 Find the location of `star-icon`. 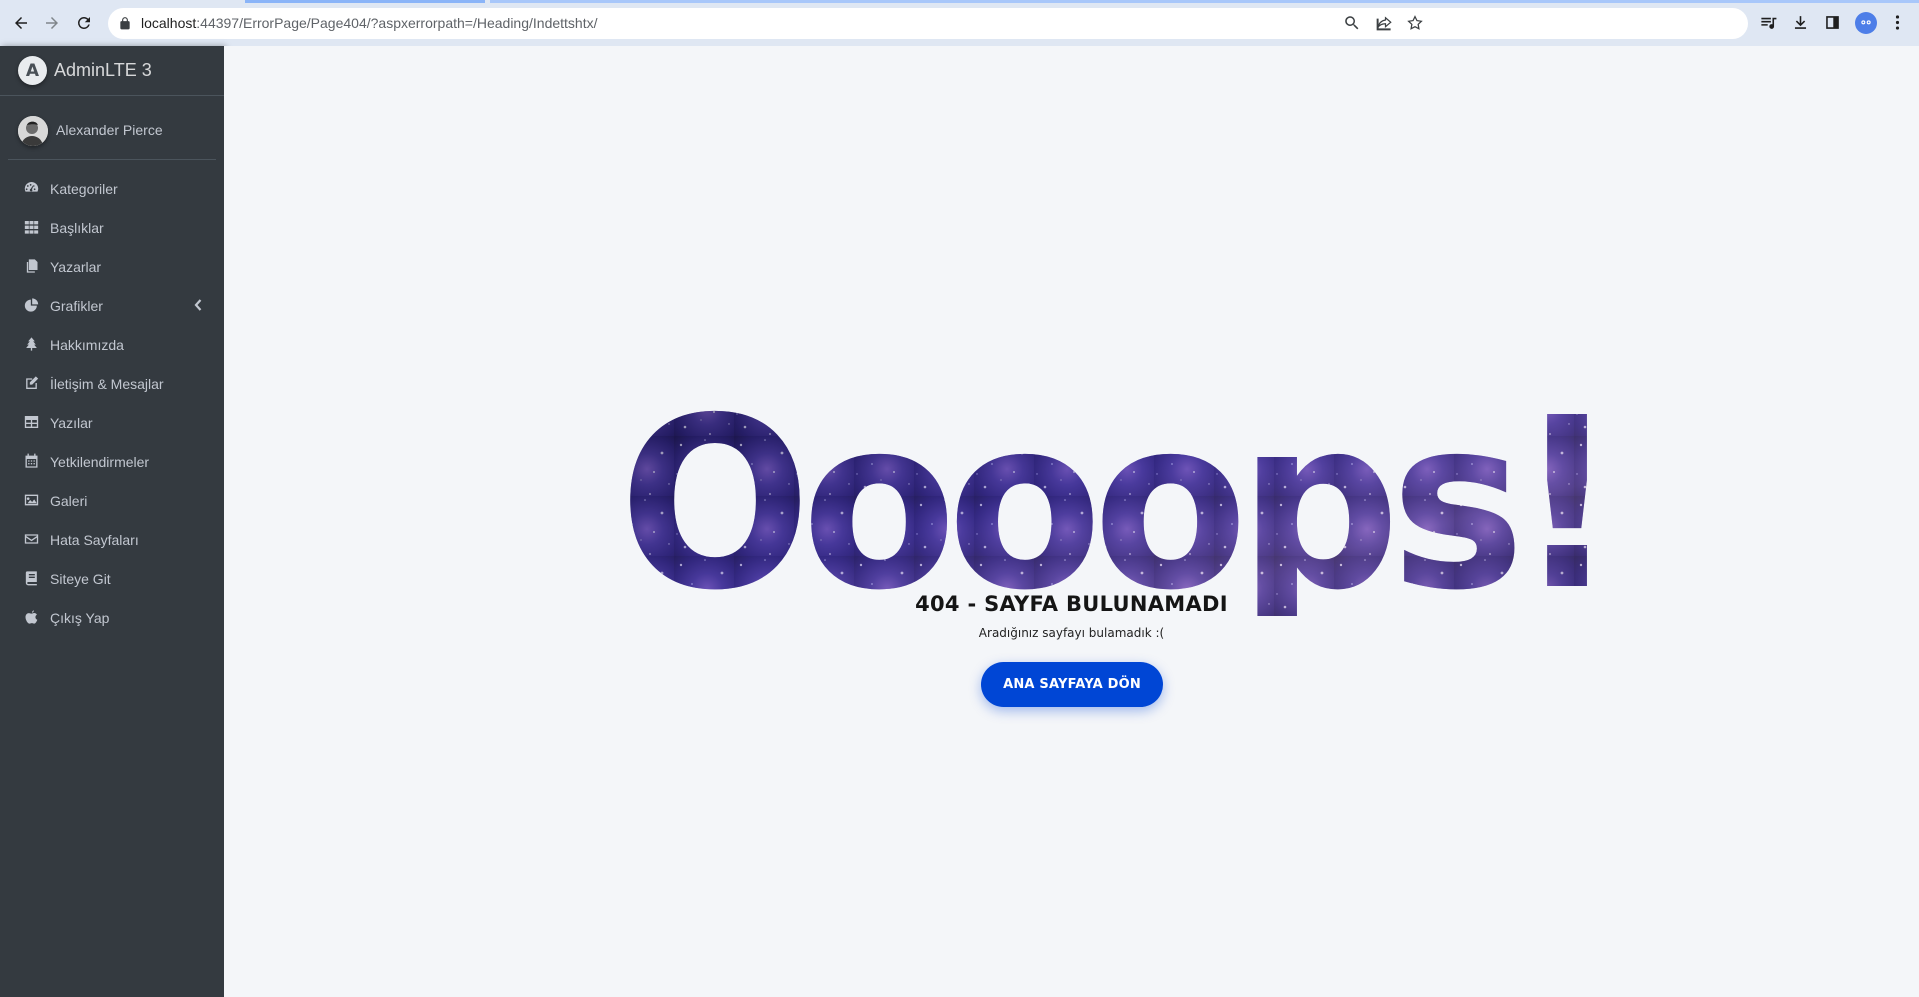

star-icon is located at coordinates (1415, 22).